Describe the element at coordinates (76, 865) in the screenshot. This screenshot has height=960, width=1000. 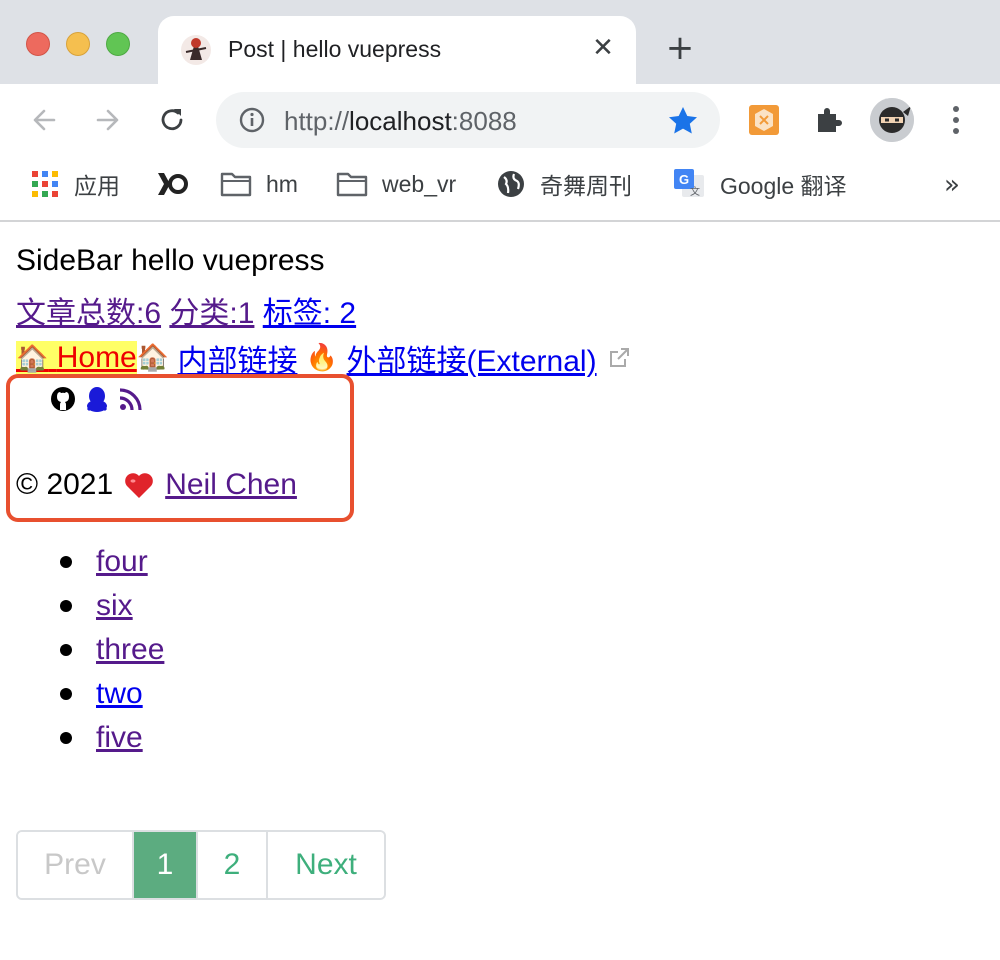
I see `prev-page-button: Prev` at that location.